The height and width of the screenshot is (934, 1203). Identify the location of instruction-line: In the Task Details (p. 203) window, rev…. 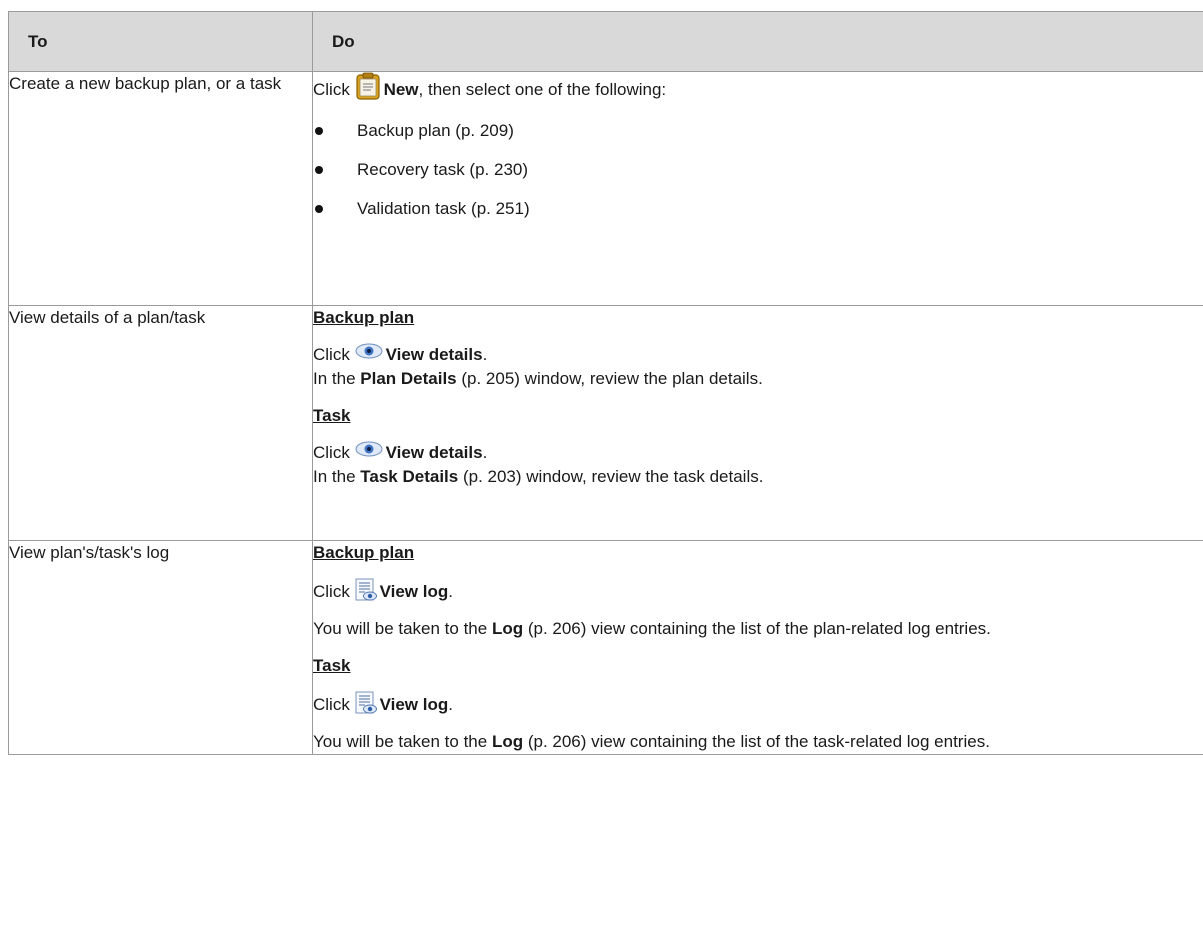
(538, 476).